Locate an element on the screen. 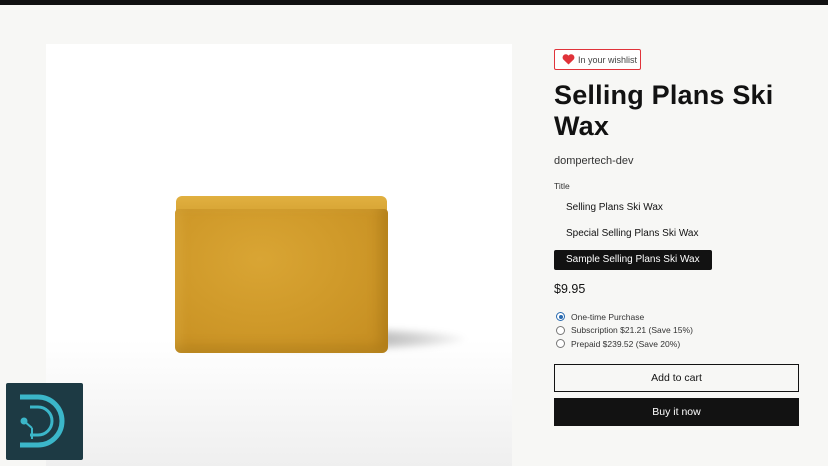 This screenshot has height=466, width=828. heart-icon is located at coordinates (568, 59).